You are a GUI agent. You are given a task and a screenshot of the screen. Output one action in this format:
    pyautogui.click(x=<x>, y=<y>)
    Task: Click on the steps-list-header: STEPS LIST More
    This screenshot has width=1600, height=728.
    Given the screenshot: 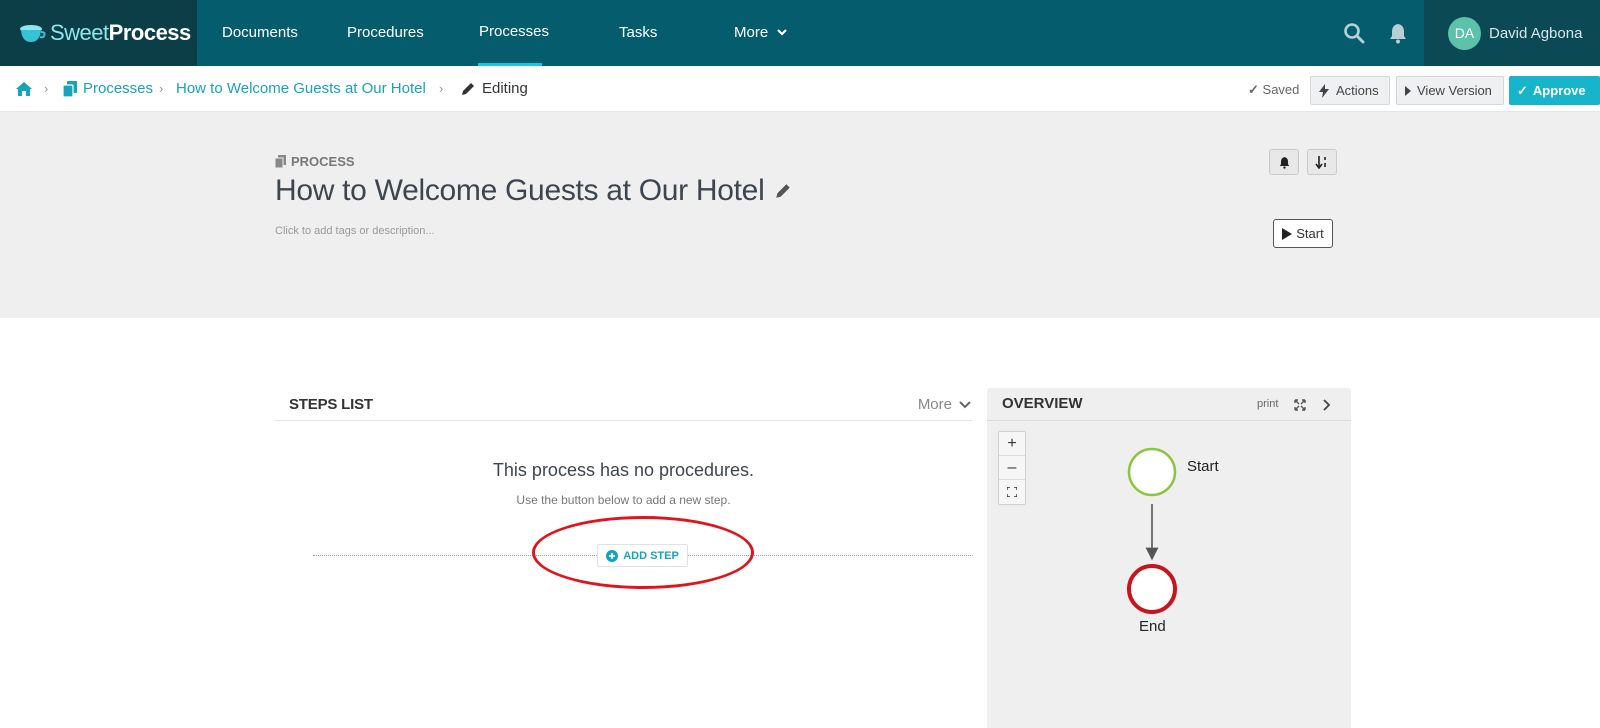 What is the action you would take?
    pyautogui.click(x=623, y=404)
    